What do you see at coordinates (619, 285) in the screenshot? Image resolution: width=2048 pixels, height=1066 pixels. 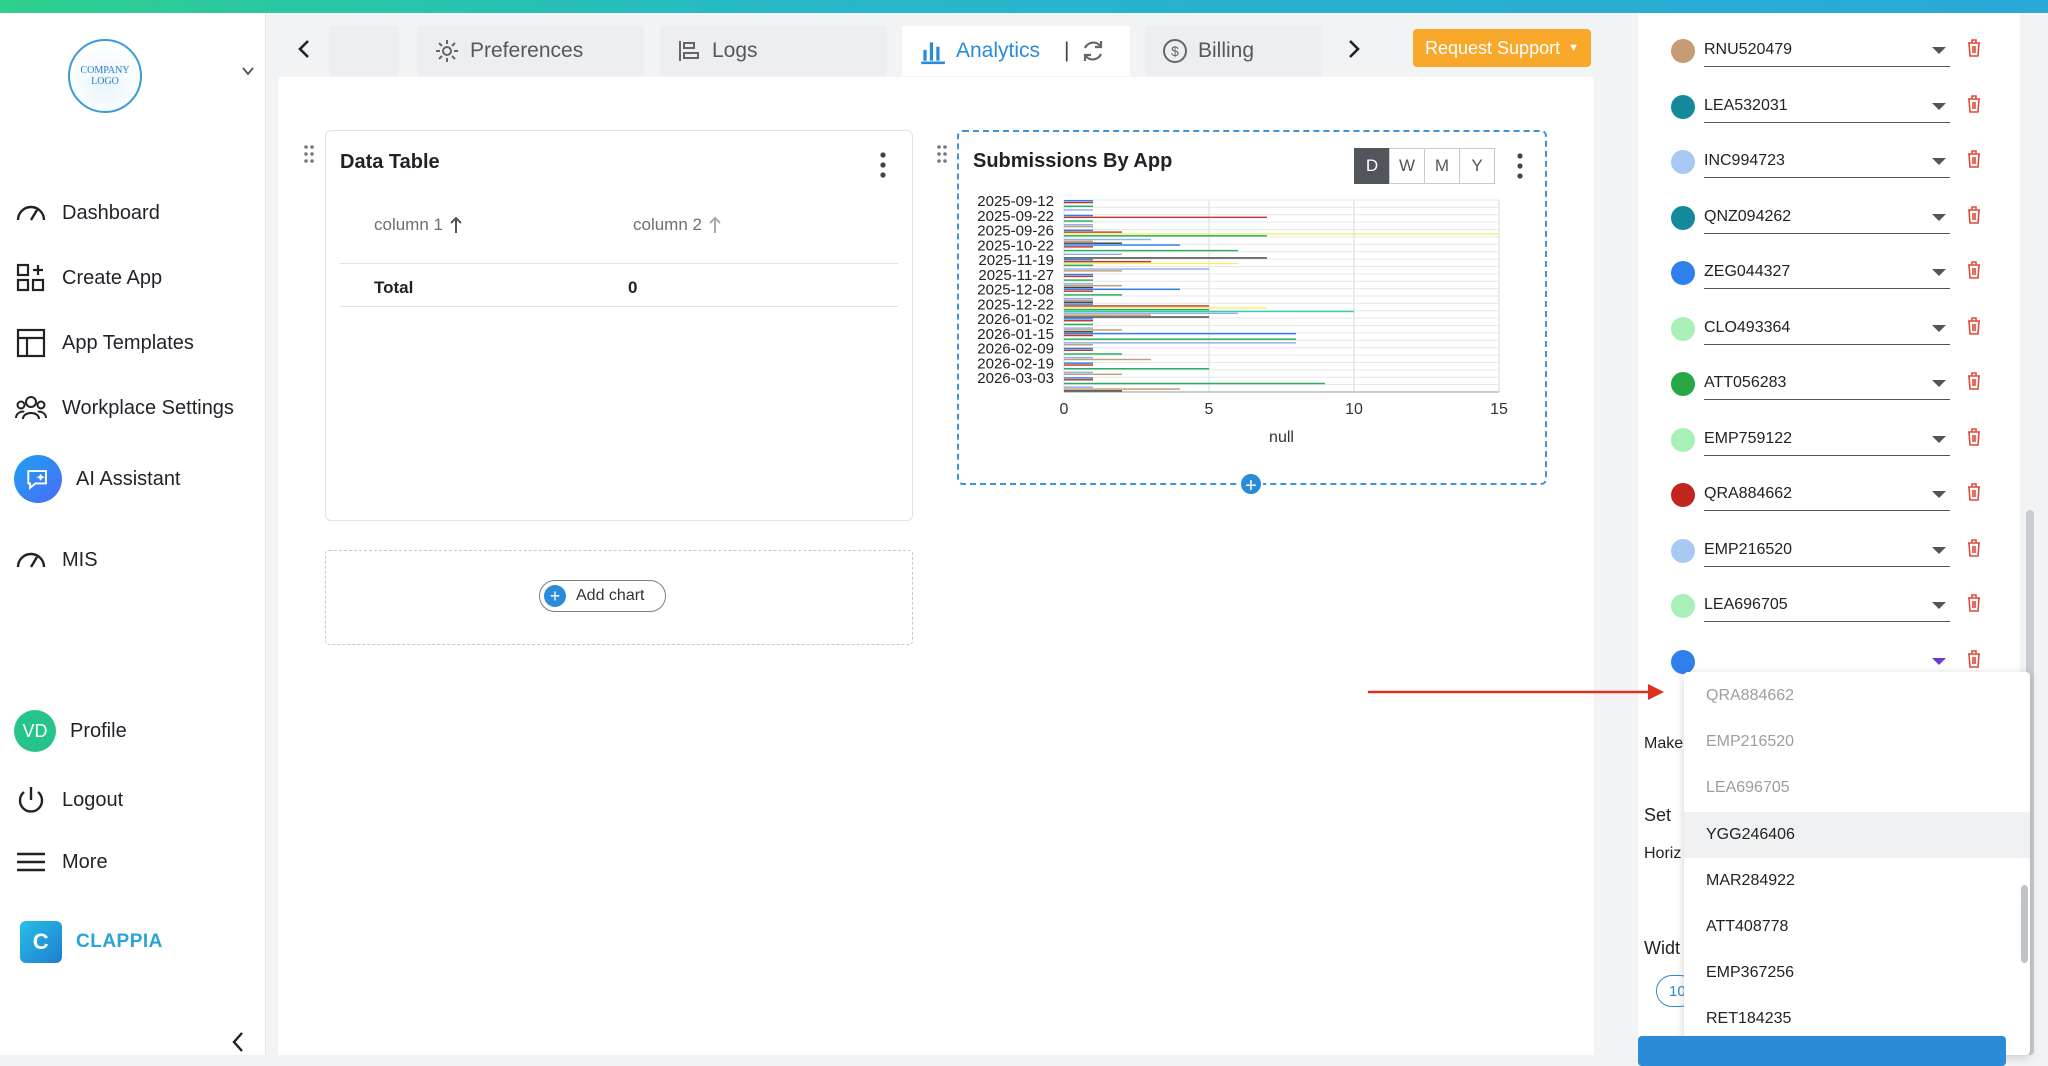 I see `total-row: Total 0` at bounding box center [619, 285].